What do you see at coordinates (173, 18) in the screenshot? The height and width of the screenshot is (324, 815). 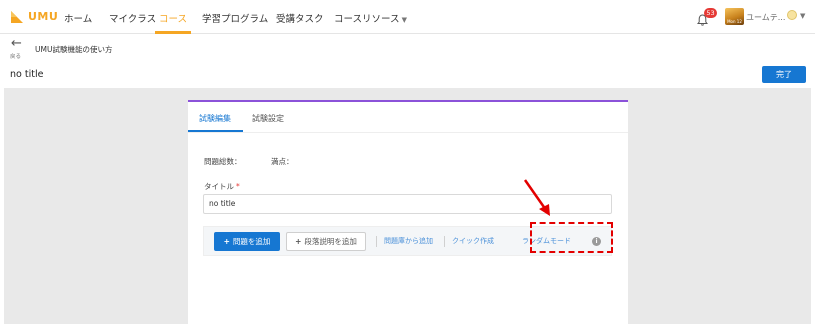 I see `nav-course: コース` at bounding box center [173, 18].